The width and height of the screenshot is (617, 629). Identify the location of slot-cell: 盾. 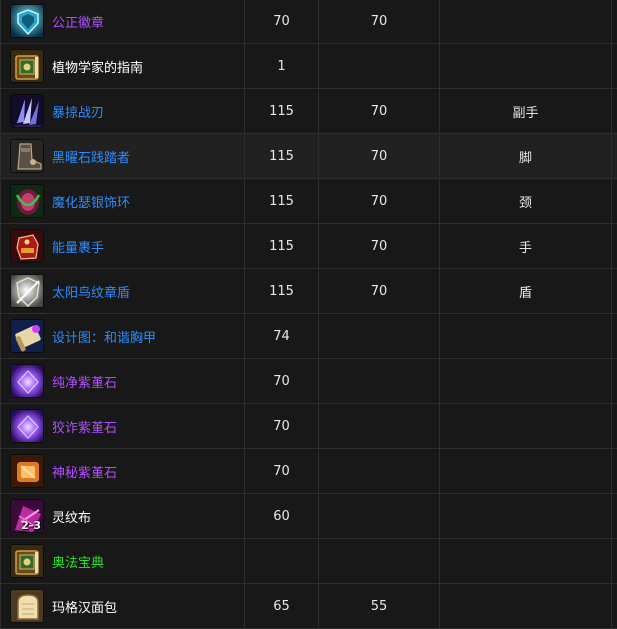
(525, 291).